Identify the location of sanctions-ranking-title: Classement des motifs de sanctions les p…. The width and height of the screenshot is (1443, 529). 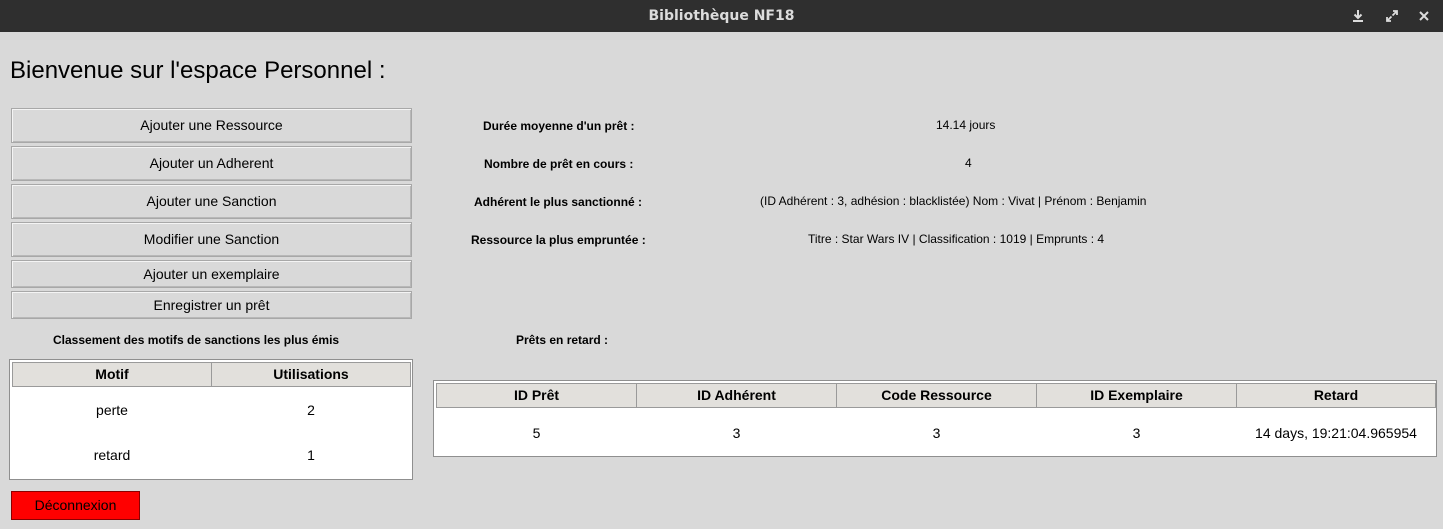
(196, 340).